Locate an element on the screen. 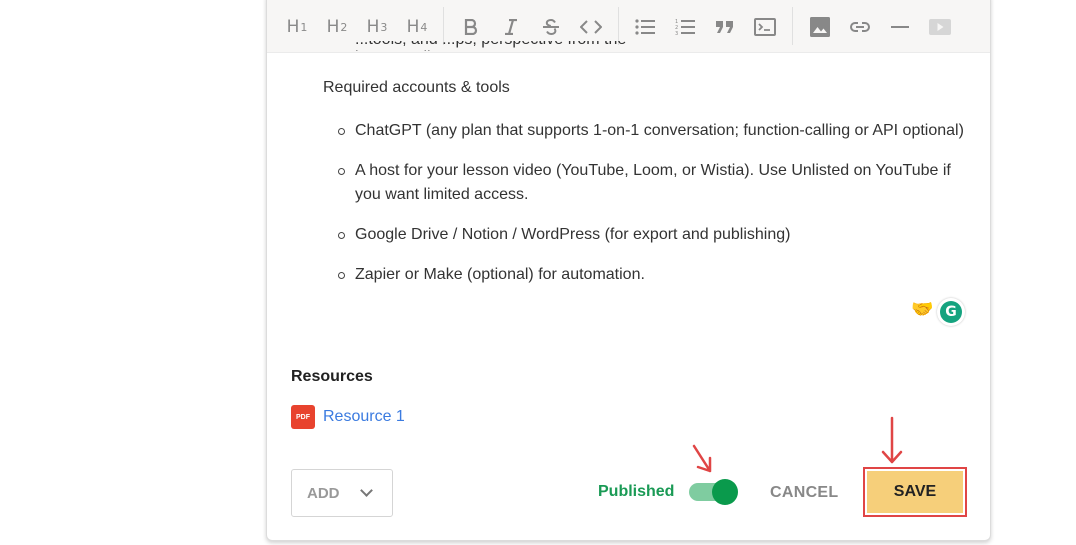  numbered-list-icon: 123 is located at coordinates (685, 27).